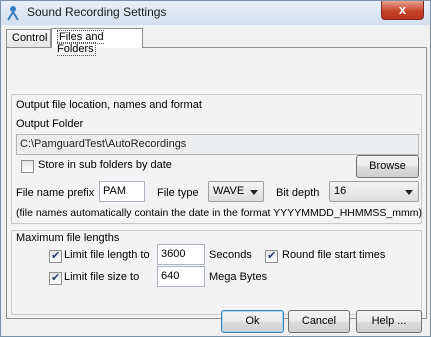  Describe the element at coordinates (109, 105) in the screenshot. I see `output-group-title: Output file location, names and format` at that location.